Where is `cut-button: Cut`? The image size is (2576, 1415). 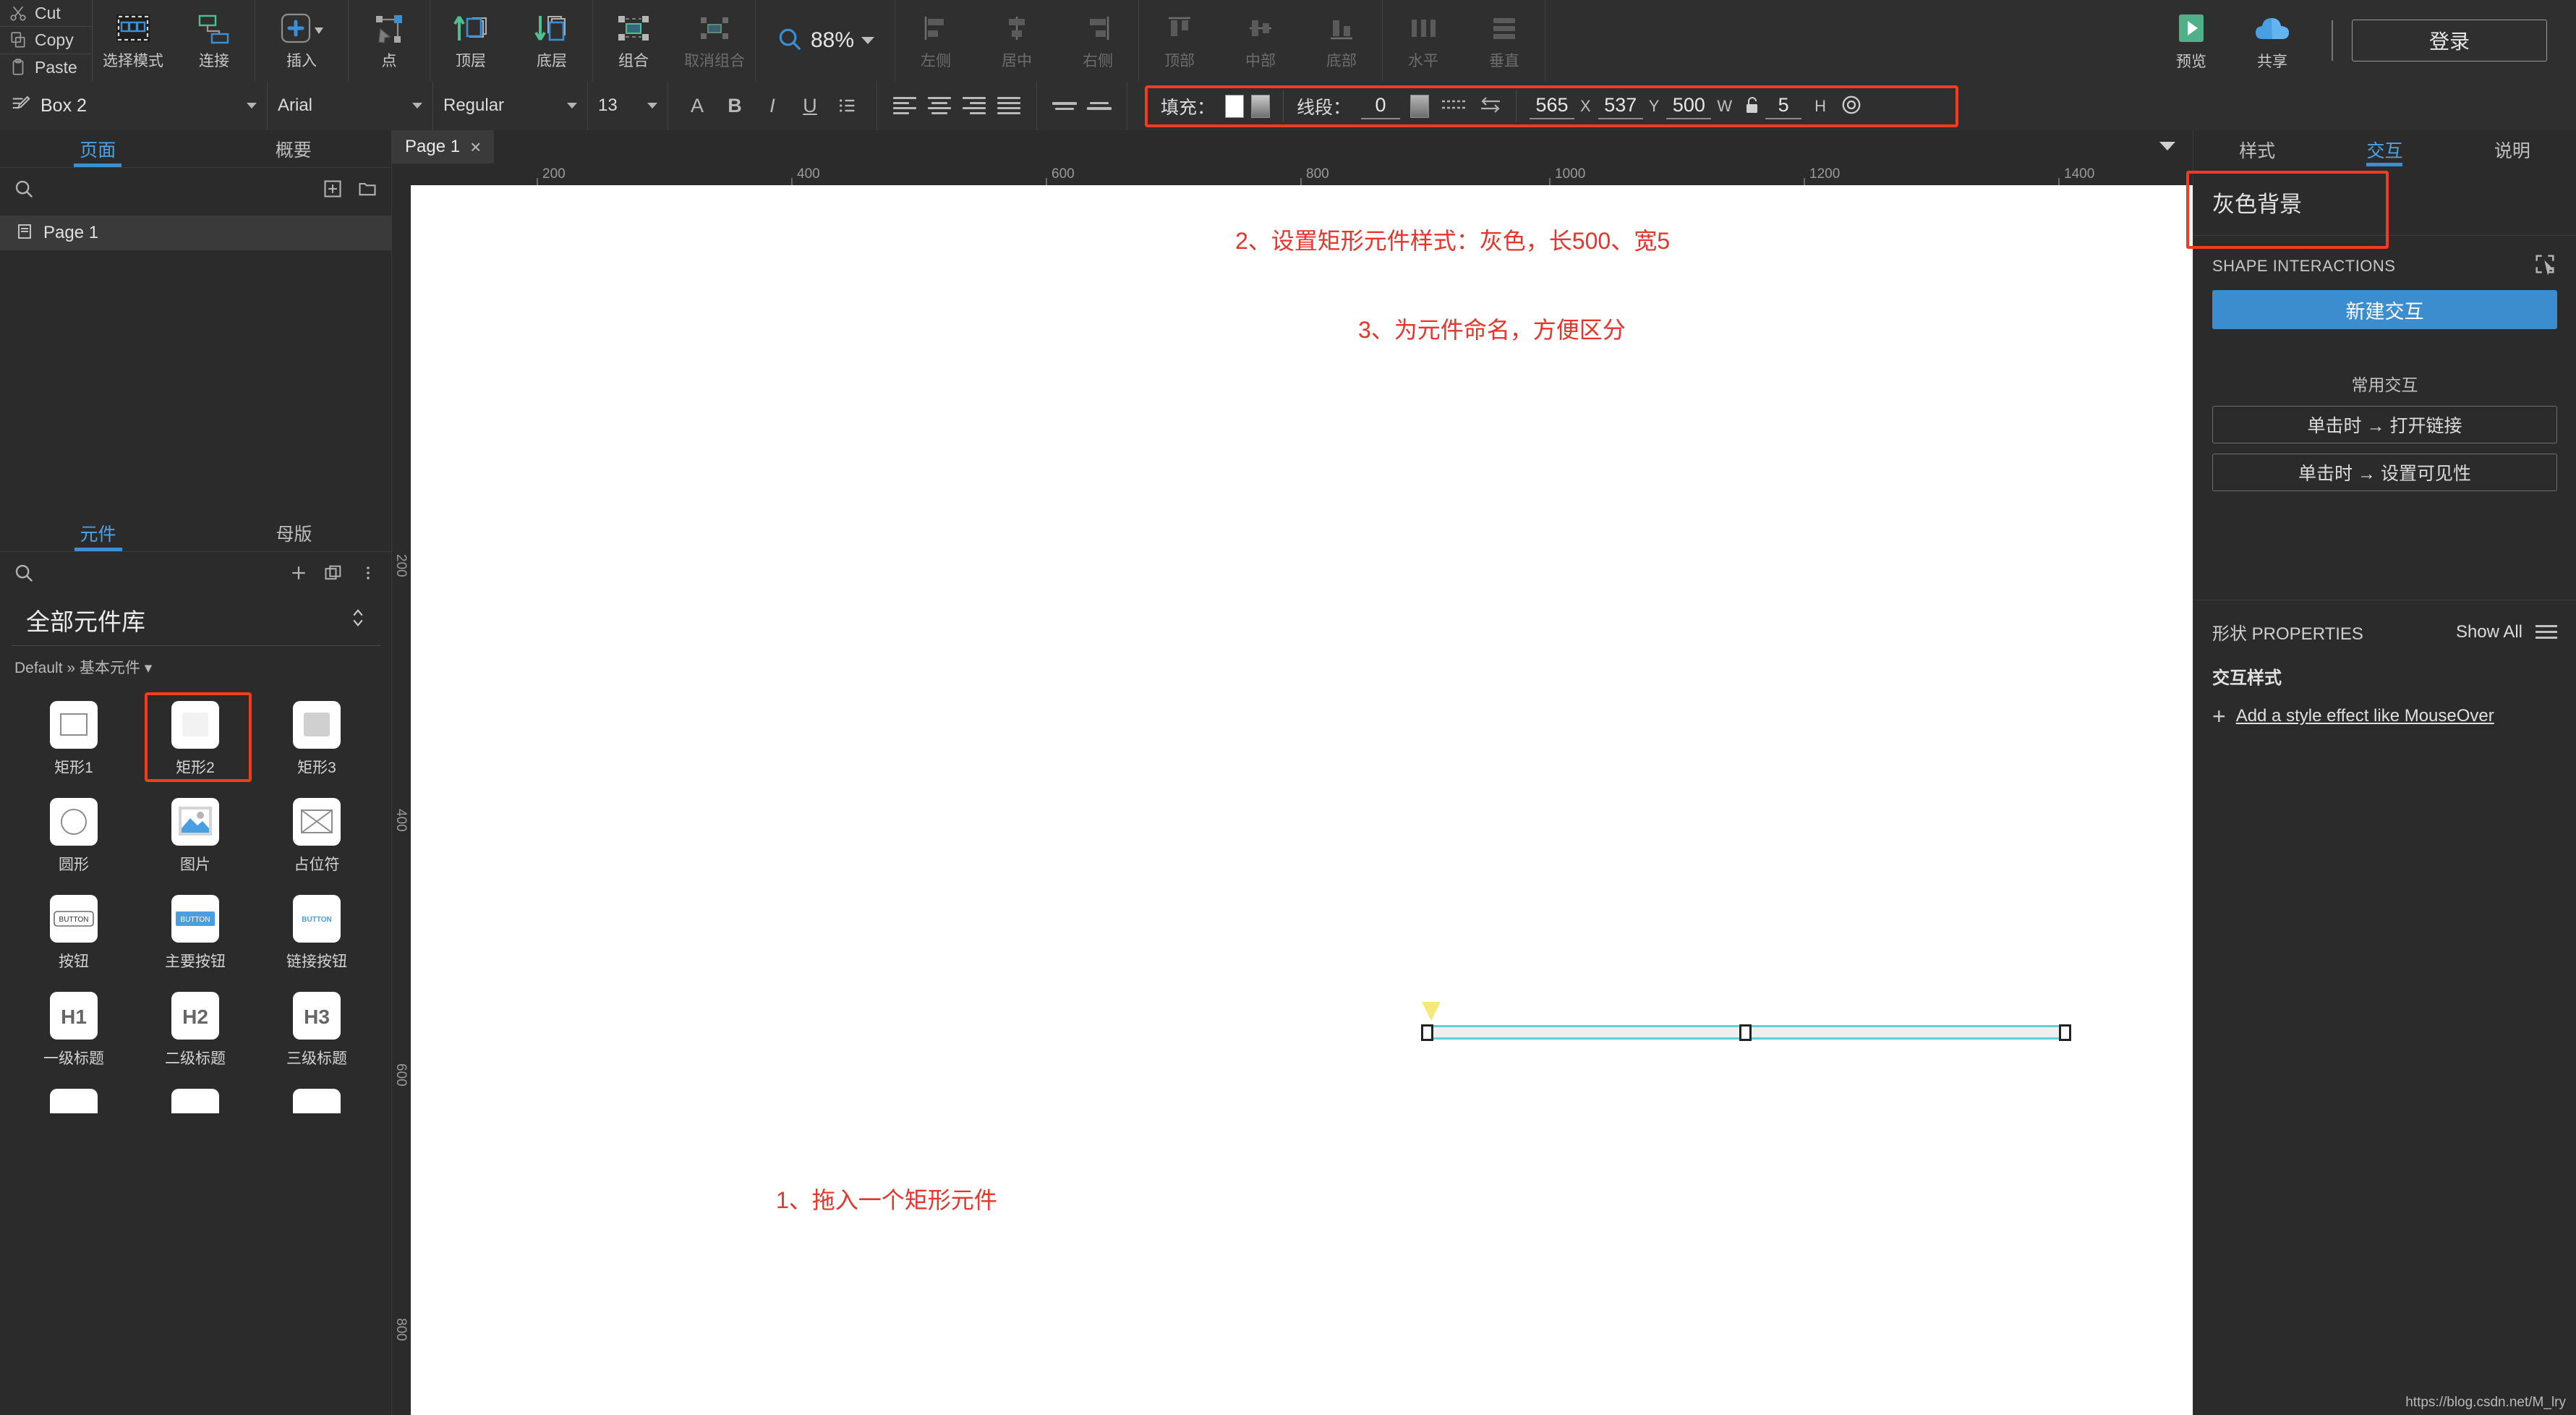
cut-button: Cut is located at coordinates (46, 13).